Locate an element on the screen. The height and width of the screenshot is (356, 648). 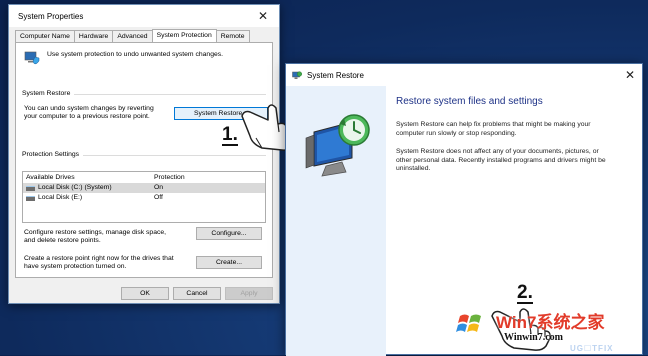
watermark-corner-logo: UG☐TFIX is located at coordinates (592, 348).